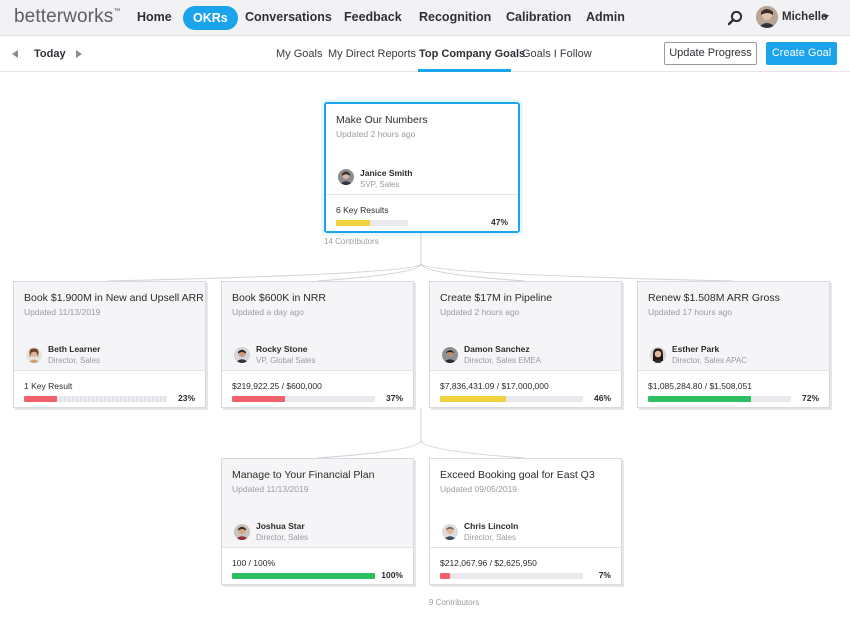 This screenshot has height=623, width=850. I want to click on key-results-label: 6 Key Results, so click(362, 210).